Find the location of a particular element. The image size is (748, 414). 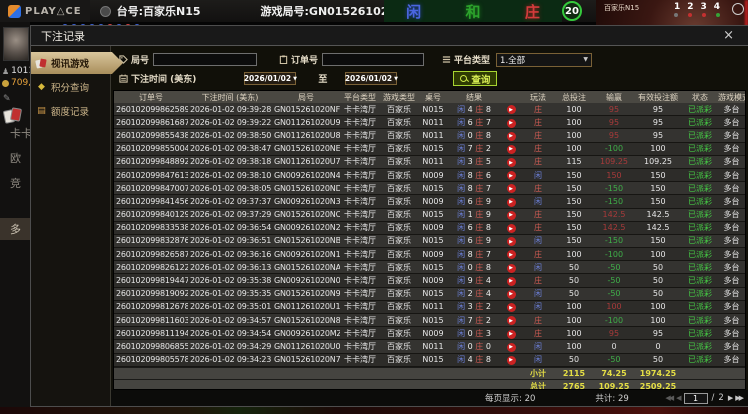

user-avatar is located at coordinates (16, 44).